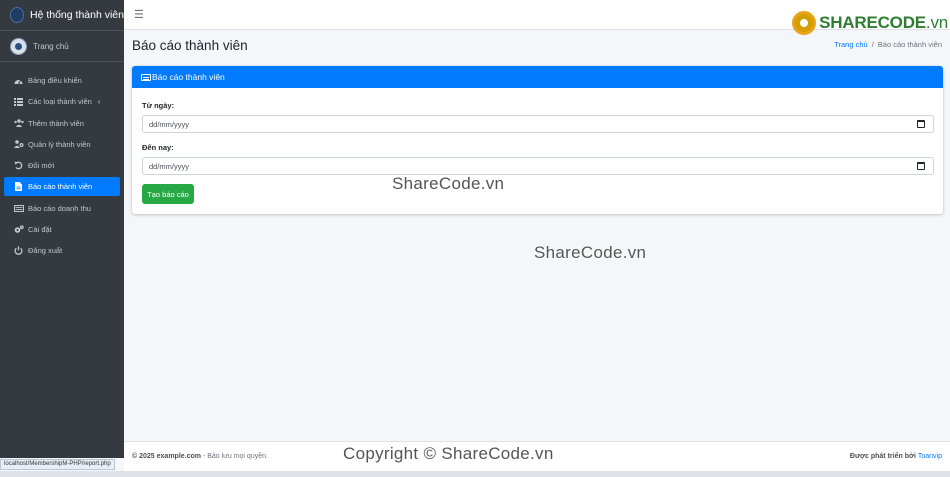  I want to click on sidebar-item-label: Báo cáo thành viên, so click(60, 187).